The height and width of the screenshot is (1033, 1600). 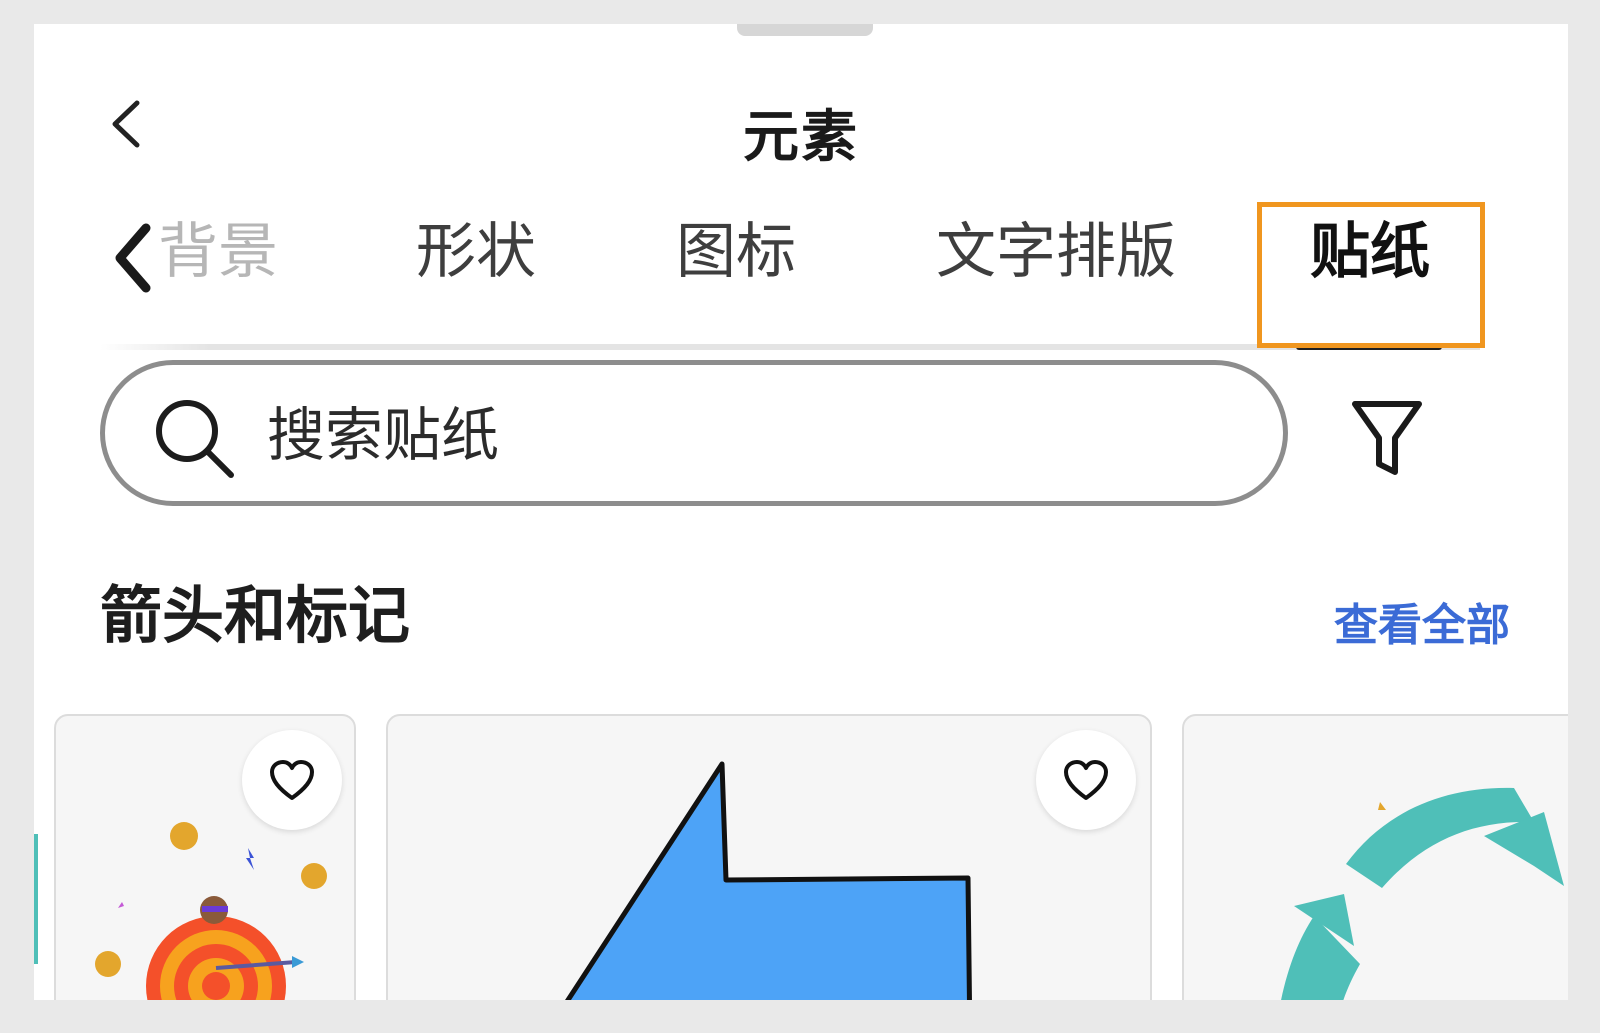 I want to click on tab-background: 背景, so click(x=218, y=252).